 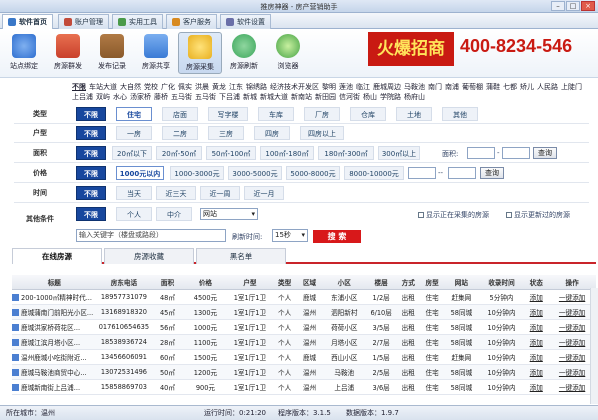 I want to click on district-item: 蒲鞋, so click(x=493, y=87).